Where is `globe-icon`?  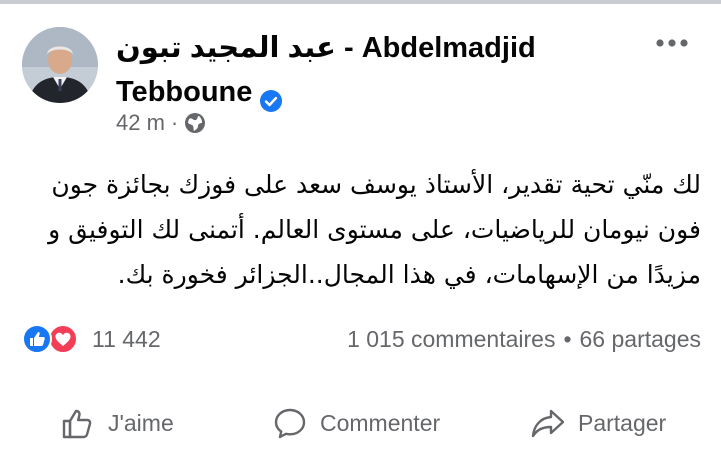 globe-icon is located at coordinates (195, 123).